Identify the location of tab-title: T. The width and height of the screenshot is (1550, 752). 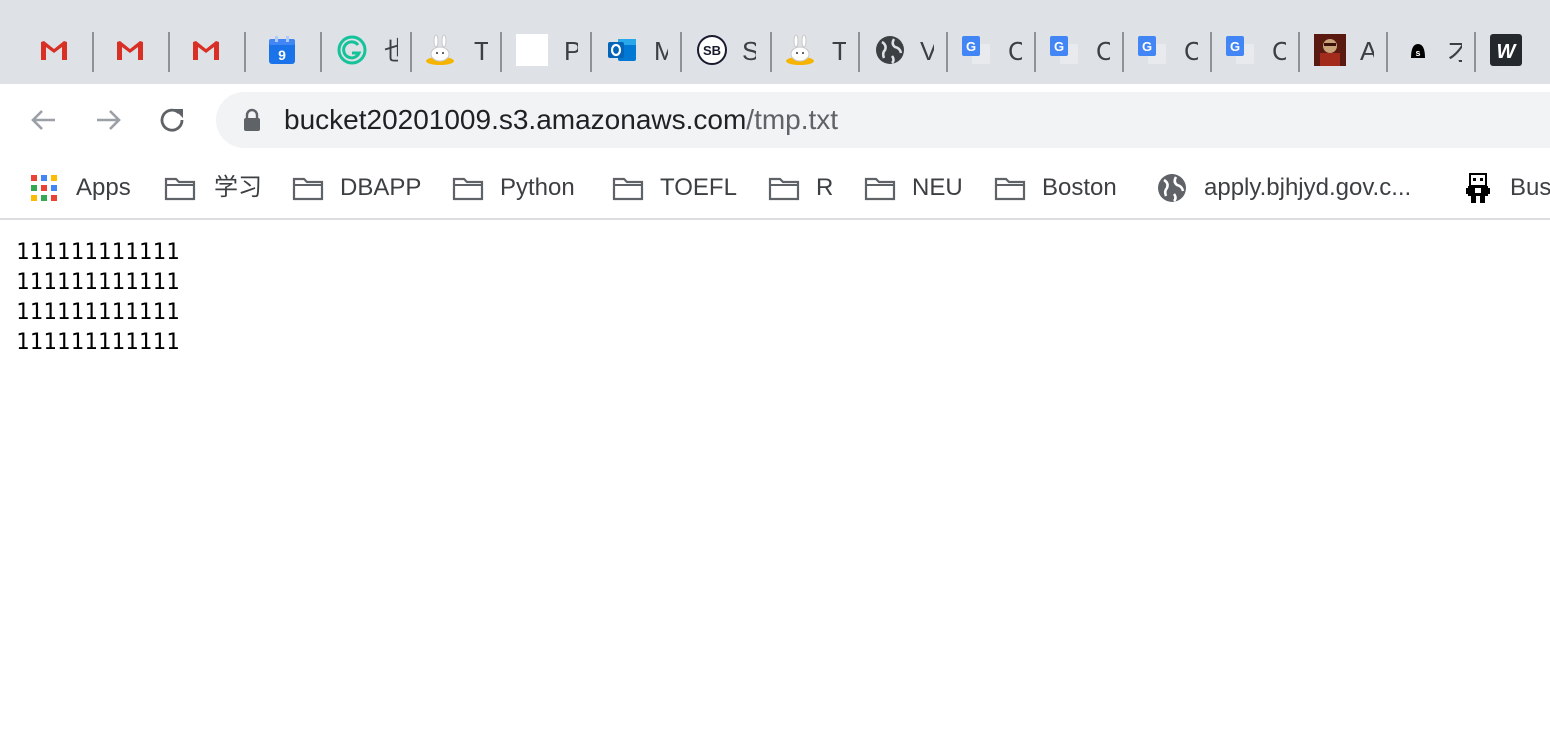
(839, 51).